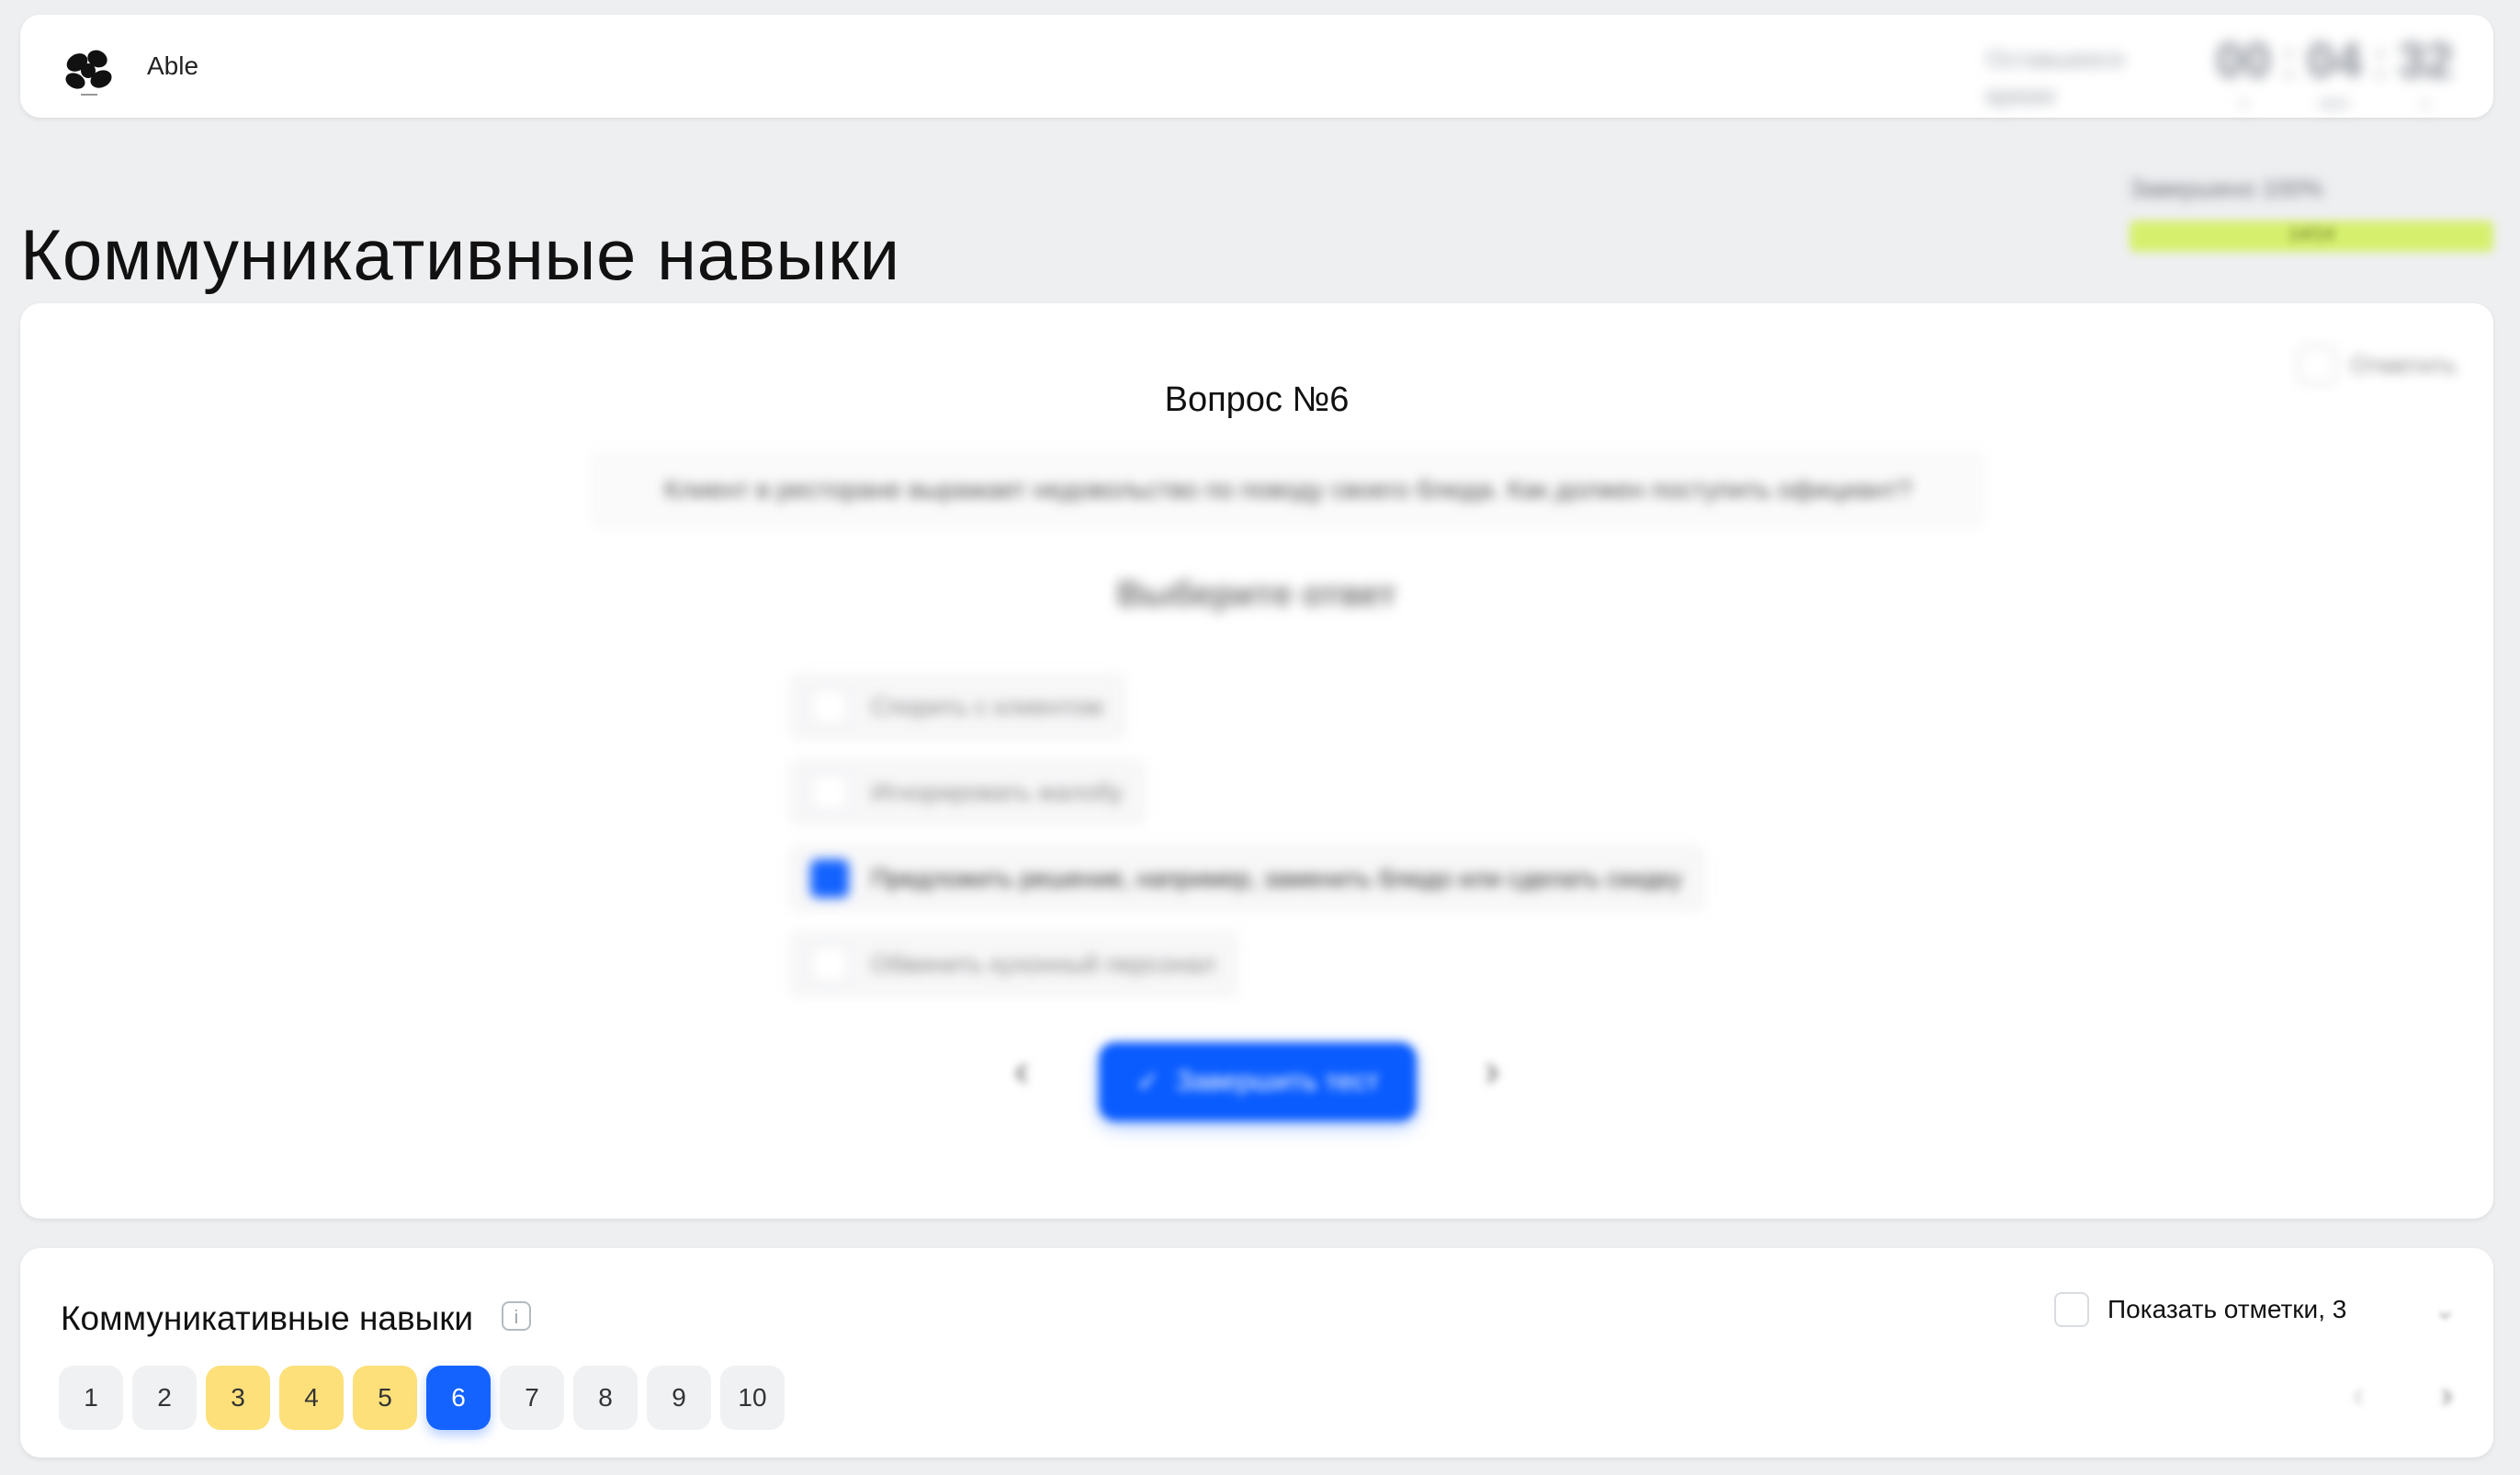 Image resolution: width=2520 pixels, height=1475 pixels. What do you see at coordinates (311, 1398) in the screenshot?
I see `question-number-marked: 4` at bounding box center [311, 1398].